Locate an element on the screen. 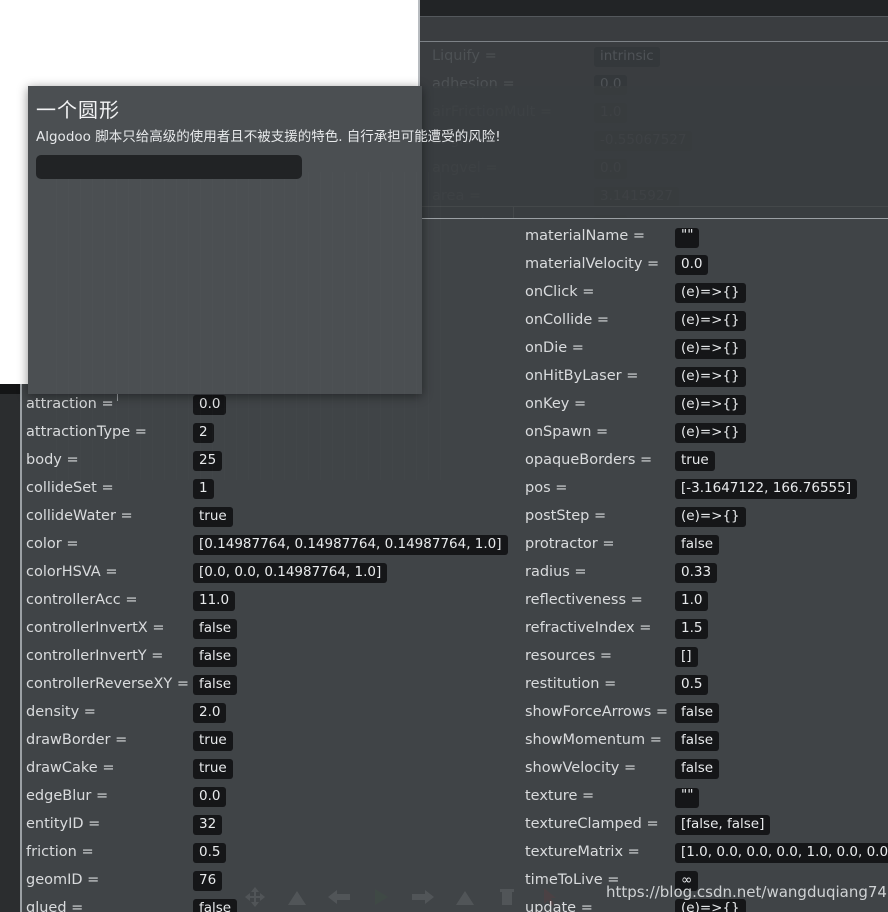 This screenshot has width=888, height=912. property-row: controllerReverseXY = false is located at coordinates (222, 684).